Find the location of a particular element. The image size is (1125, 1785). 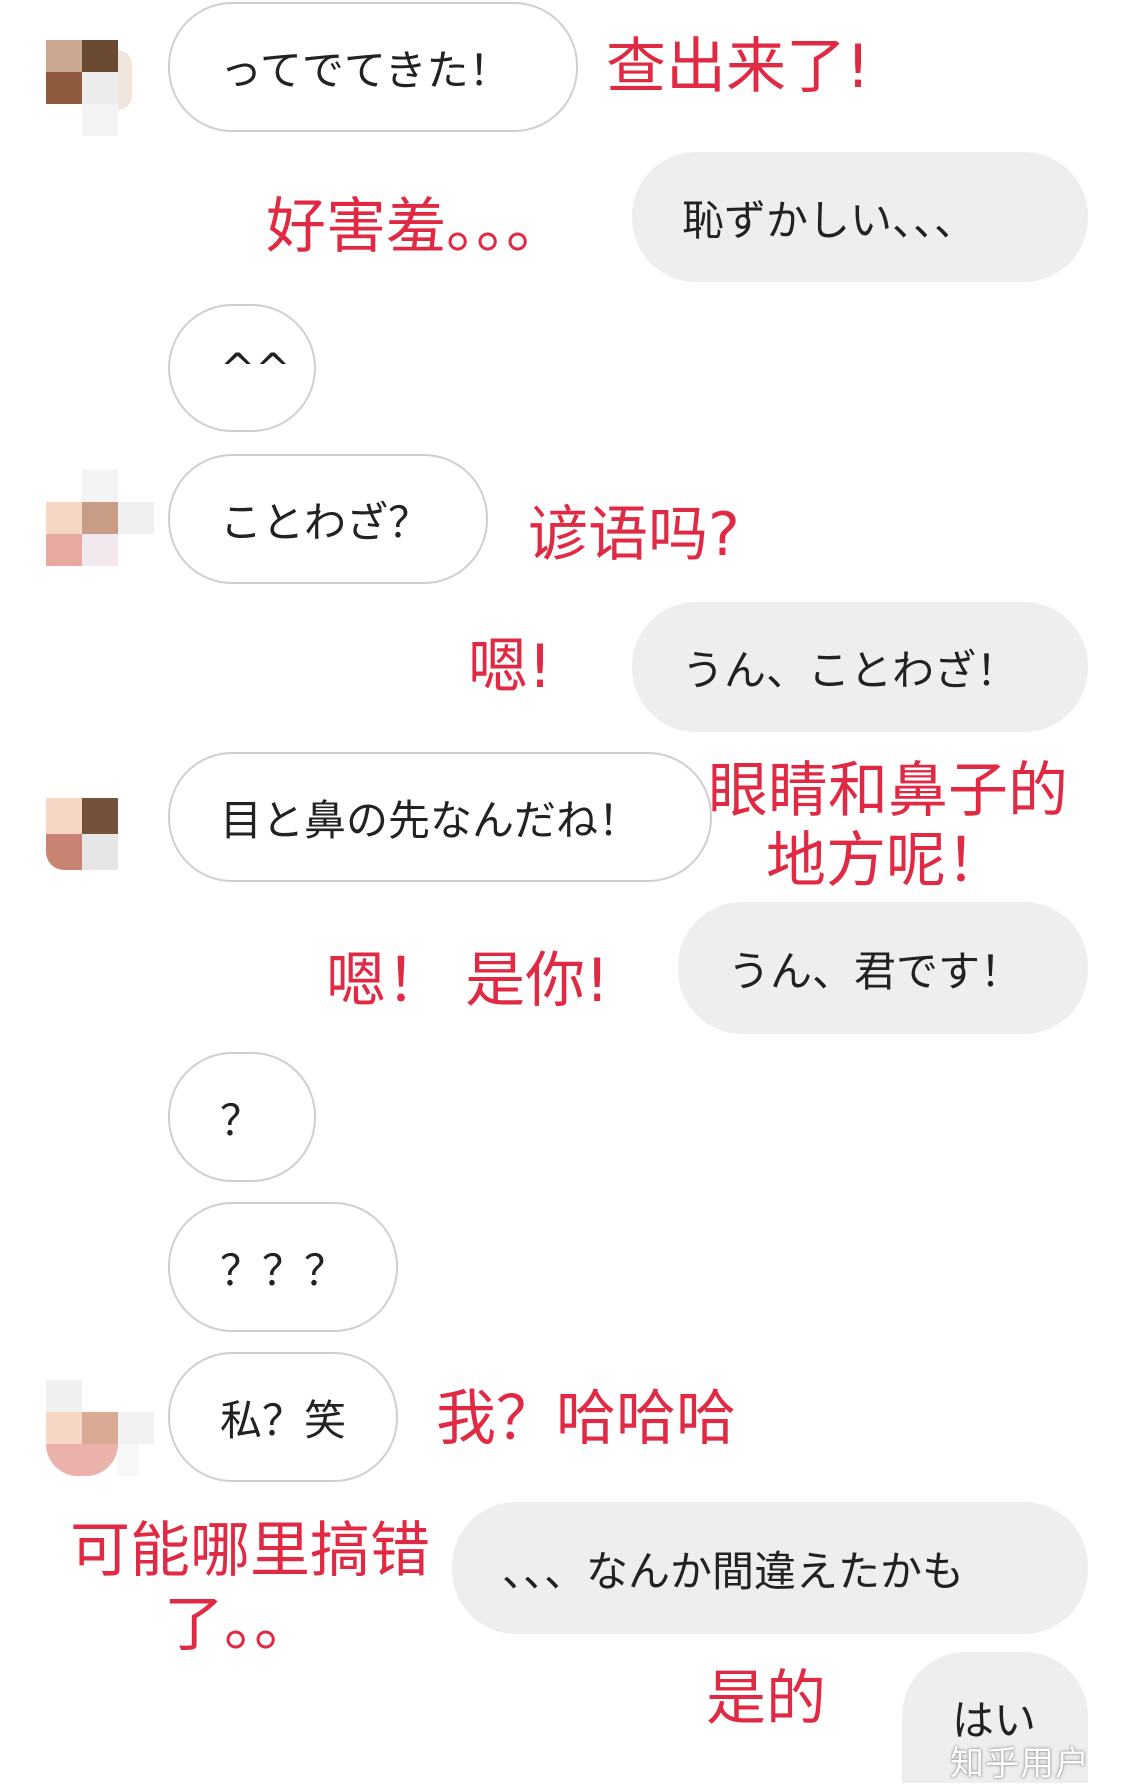

annotation-text: 好害羞。。。 is located at coordinates (416, 227).